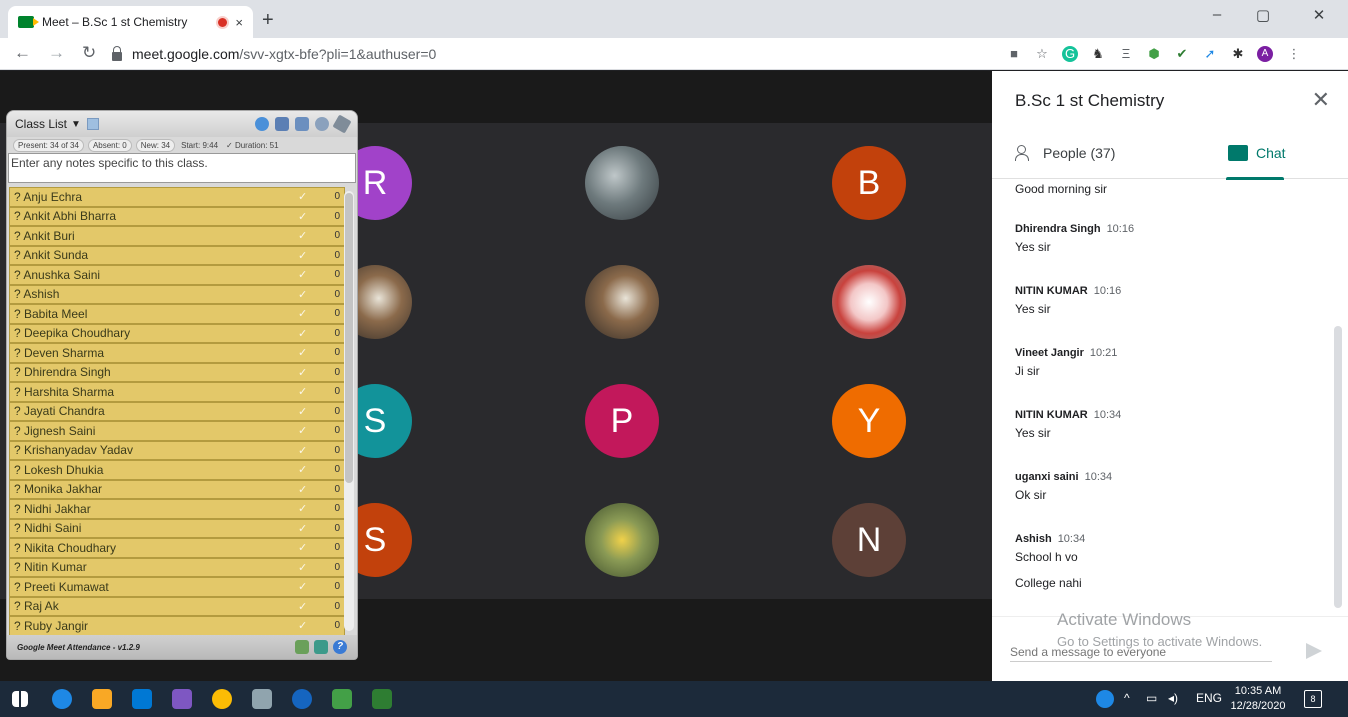 The image size is (1348, 717). What do you see at coordinates (182, 699) in the screenshot?
I see `store-icon` at bounding box center [182, 699].